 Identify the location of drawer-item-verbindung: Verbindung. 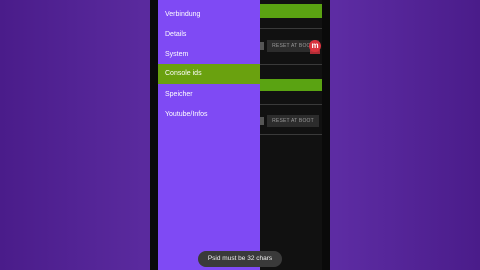
(209, 15).